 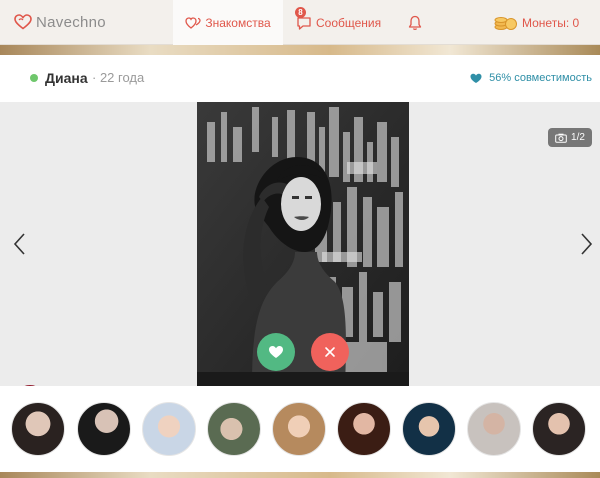 I want to click on chevron-left-icon, so click(x=20, y=244).